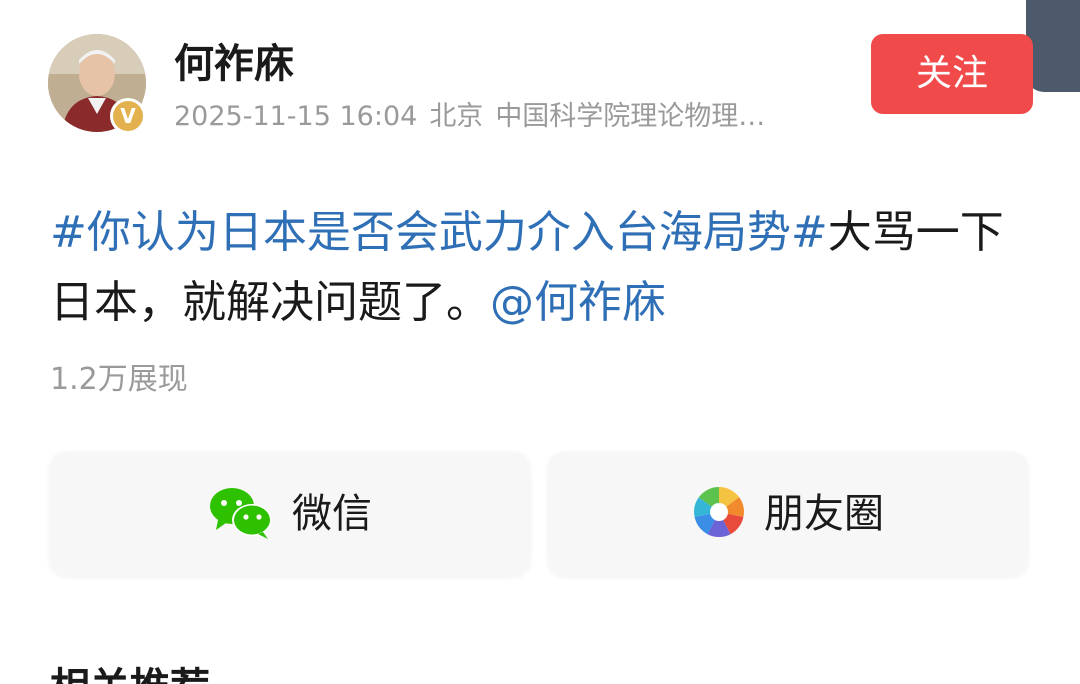  I want to click on moments-icon, so click(719, 514).